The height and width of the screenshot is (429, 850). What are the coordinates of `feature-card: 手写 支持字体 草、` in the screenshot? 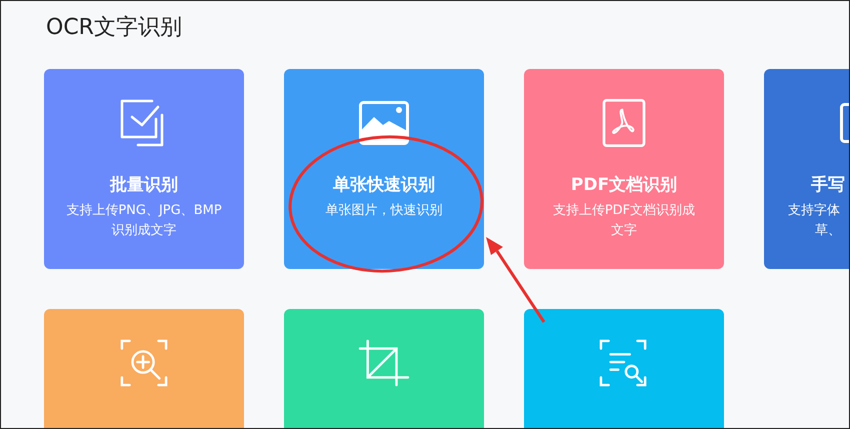 It's located at (806, 169).